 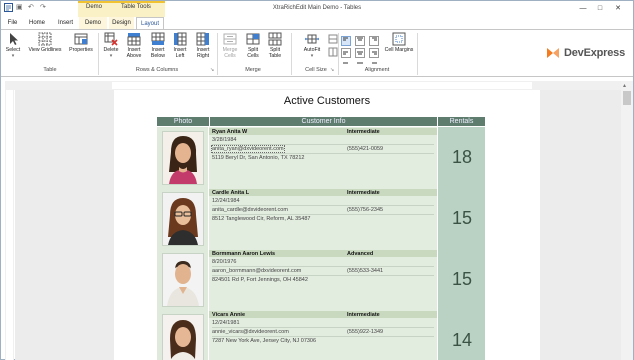 I want to click on align-bottom-center-icon, so click(x=360, y=63).